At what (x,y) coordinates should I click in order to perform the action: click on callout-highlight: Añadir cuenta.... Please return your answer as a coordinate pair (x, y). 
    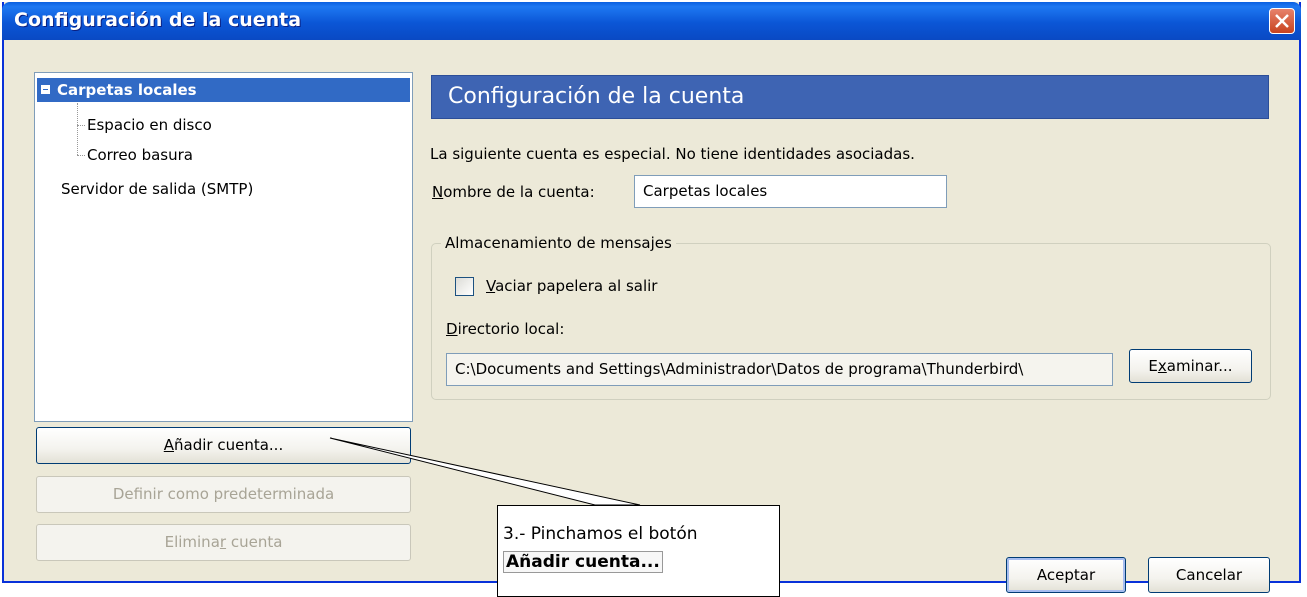
    Looking at the image, I should click on (583, 562).